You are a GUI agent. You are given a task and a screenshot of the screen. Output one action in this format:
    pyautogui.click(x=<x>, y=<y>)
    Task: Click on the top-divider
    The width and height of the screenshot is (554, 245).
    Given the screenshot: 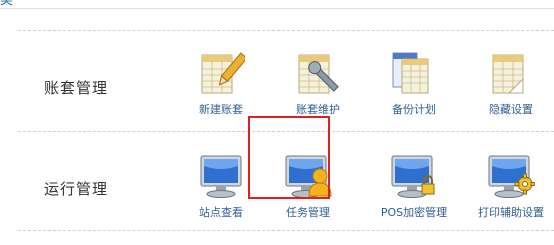 What is the action you would take?
    pyautogui.click(x=277, y=8)
    